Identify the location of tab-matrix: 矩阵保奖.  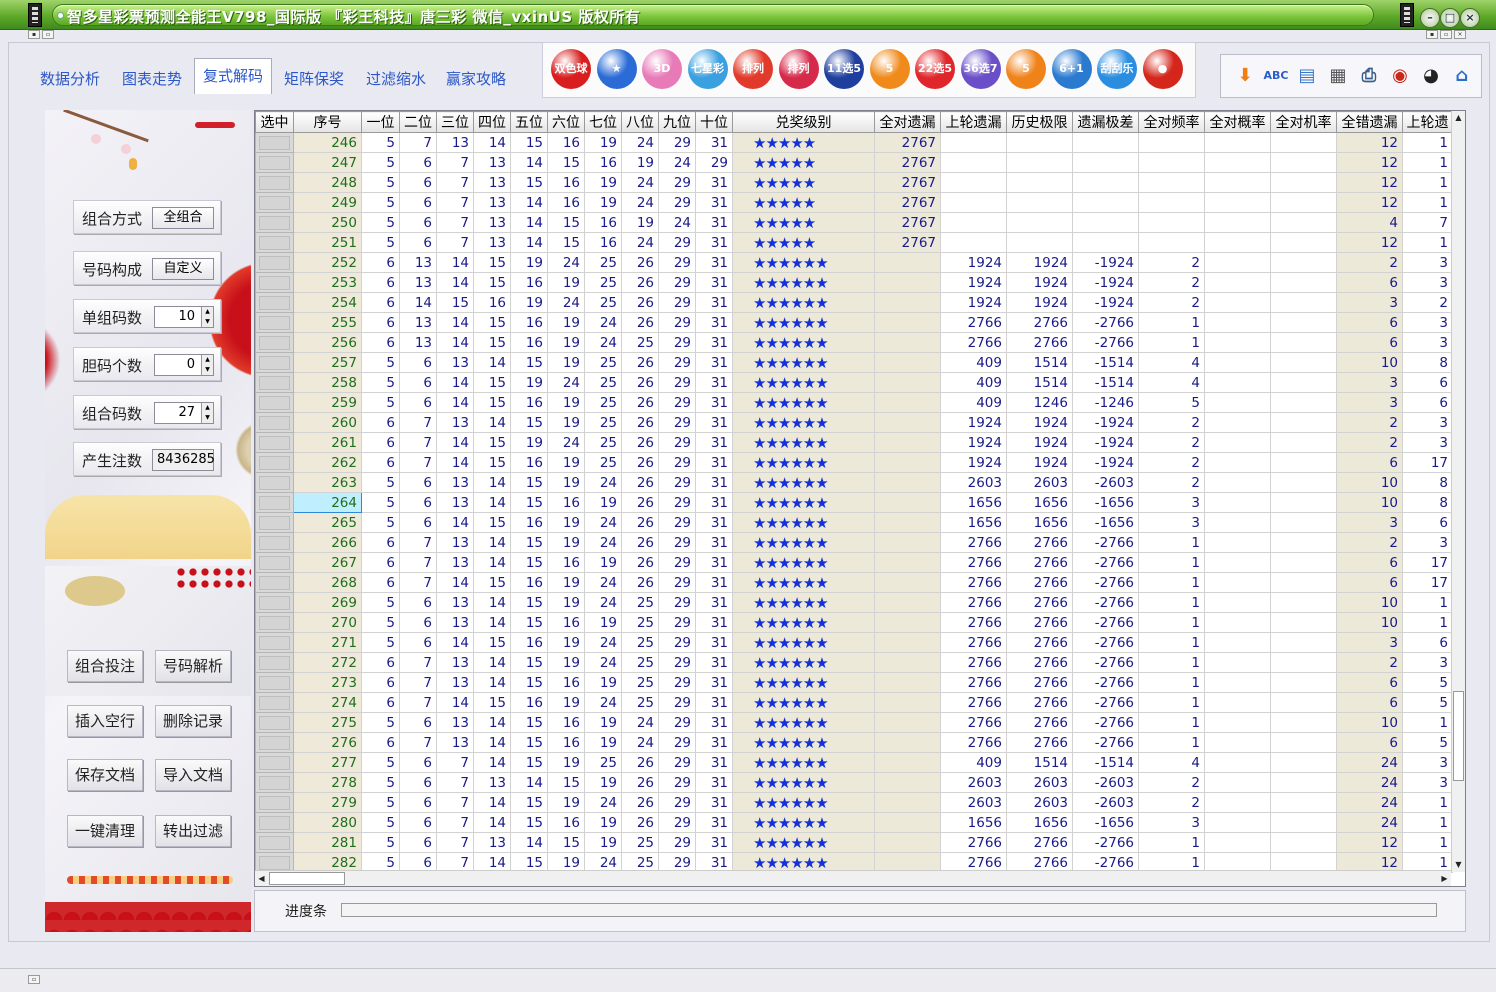
(314, 79).